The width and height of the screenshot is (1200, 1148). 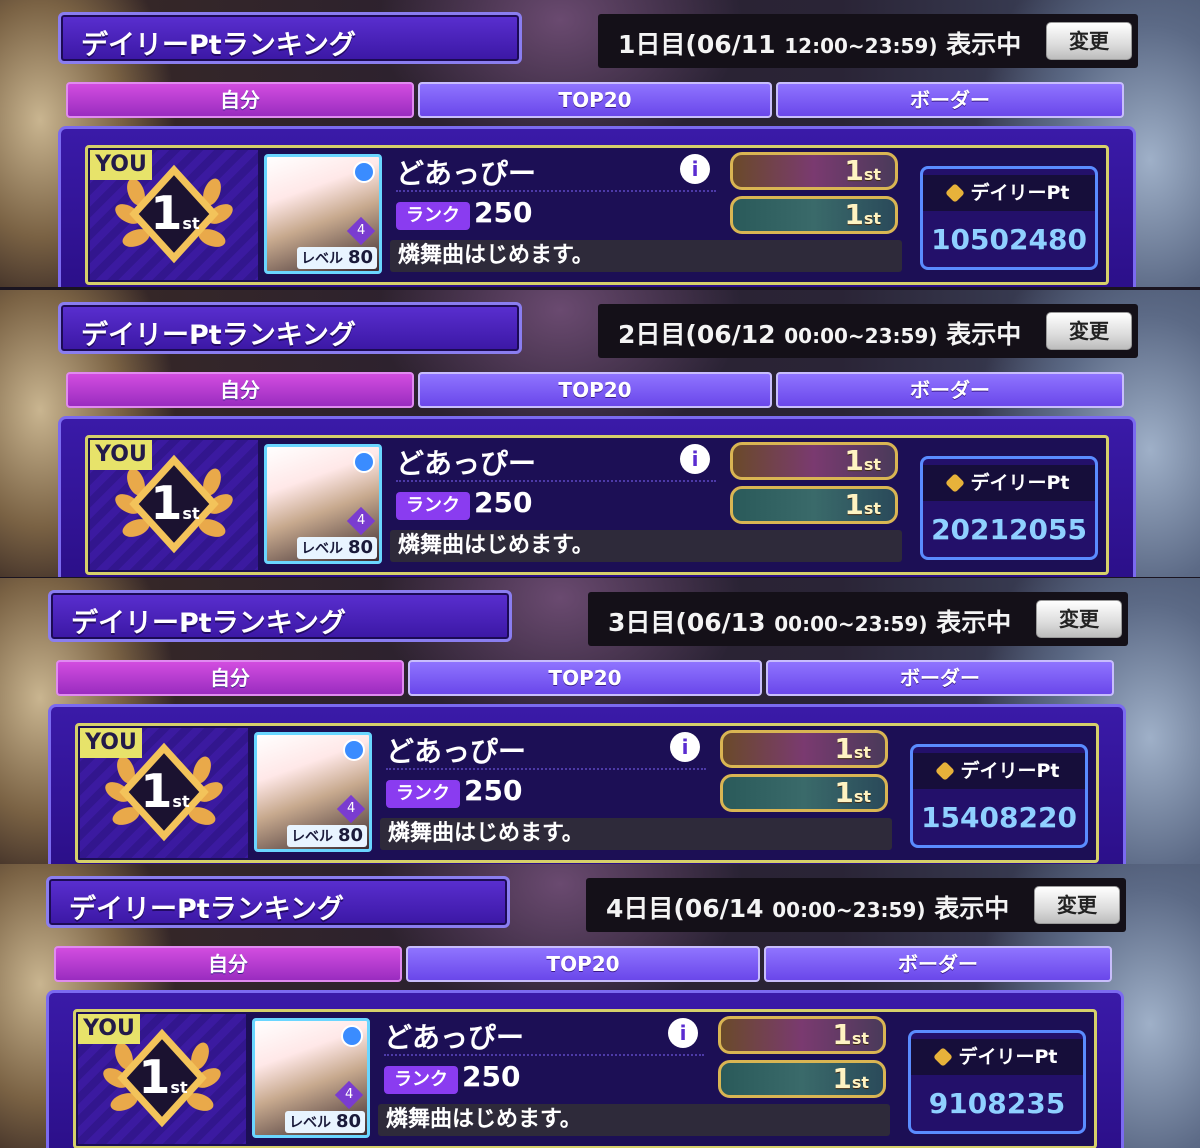 What do you see at coordinates (999, 817) in the screenshot?
I see `daily-pt-value: 15408220` at bounding box center [999, 817].